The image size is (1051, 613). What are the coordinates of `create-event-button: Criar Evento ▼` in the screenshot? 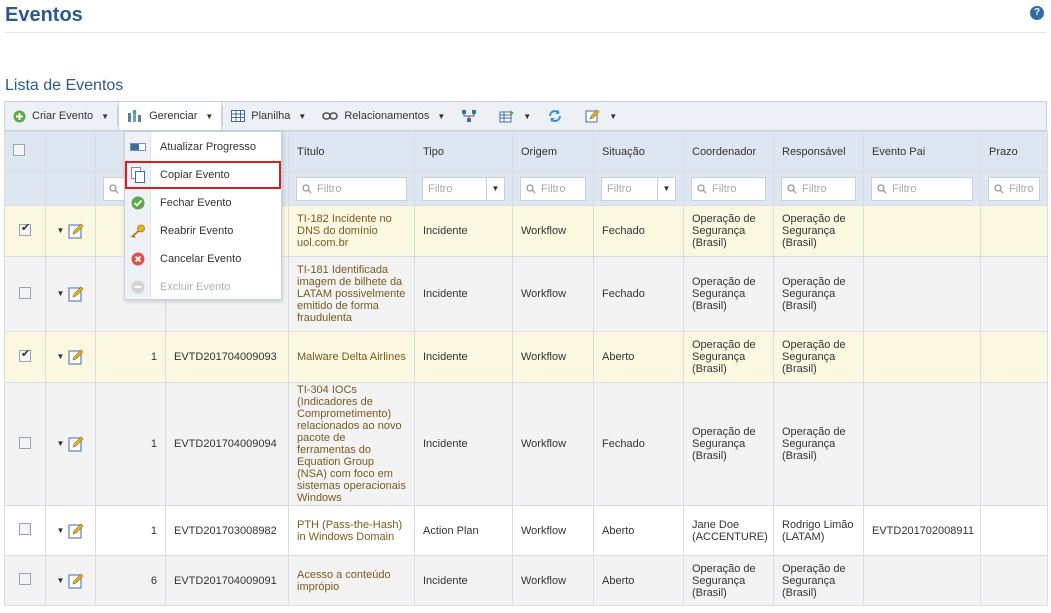 It's located at (61, 116).